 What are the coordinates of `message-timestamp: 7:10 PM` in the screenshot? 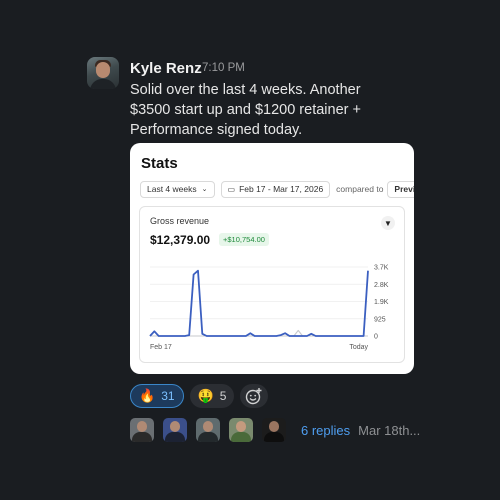 It's located at (223, 68).